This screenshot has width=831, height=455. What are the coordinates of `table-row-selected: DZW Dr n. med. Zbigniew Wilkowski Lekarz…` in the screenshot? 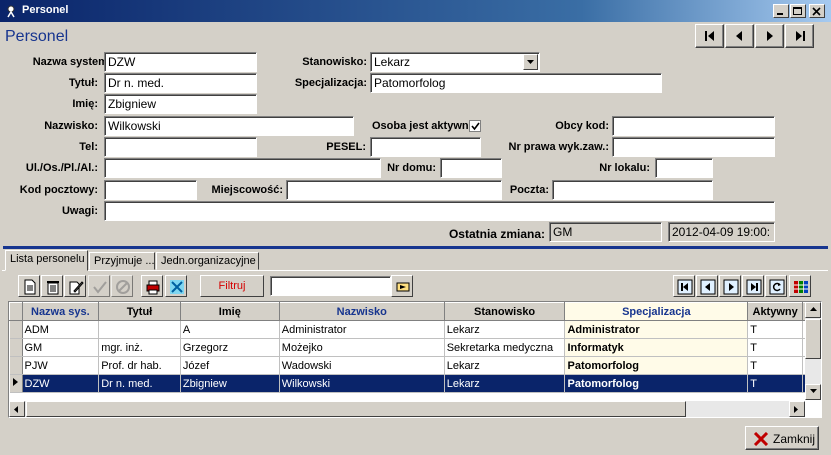 It's located at (415, 383).